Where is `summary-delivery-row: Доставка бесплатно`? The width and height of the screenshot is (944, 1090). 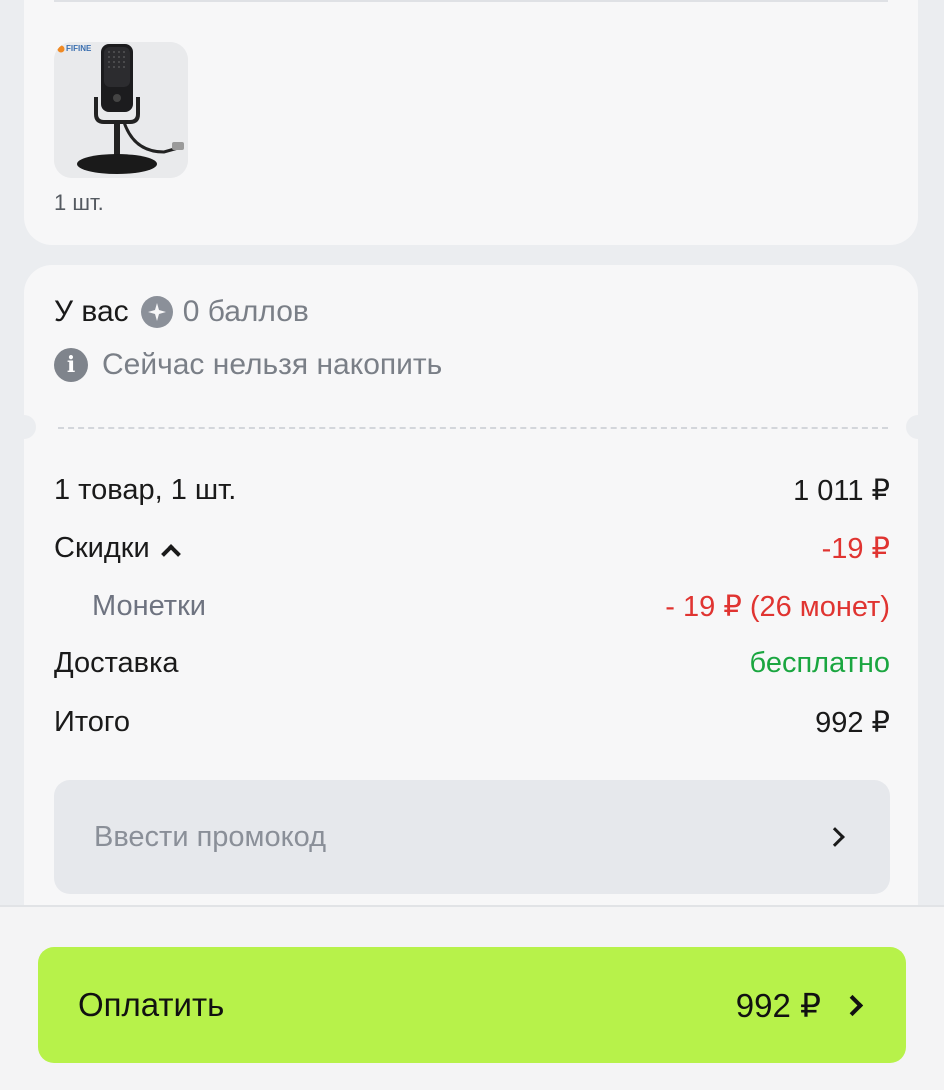 summary-delivery-row: Доставка бесплатно is located at coordinates (472, 663).